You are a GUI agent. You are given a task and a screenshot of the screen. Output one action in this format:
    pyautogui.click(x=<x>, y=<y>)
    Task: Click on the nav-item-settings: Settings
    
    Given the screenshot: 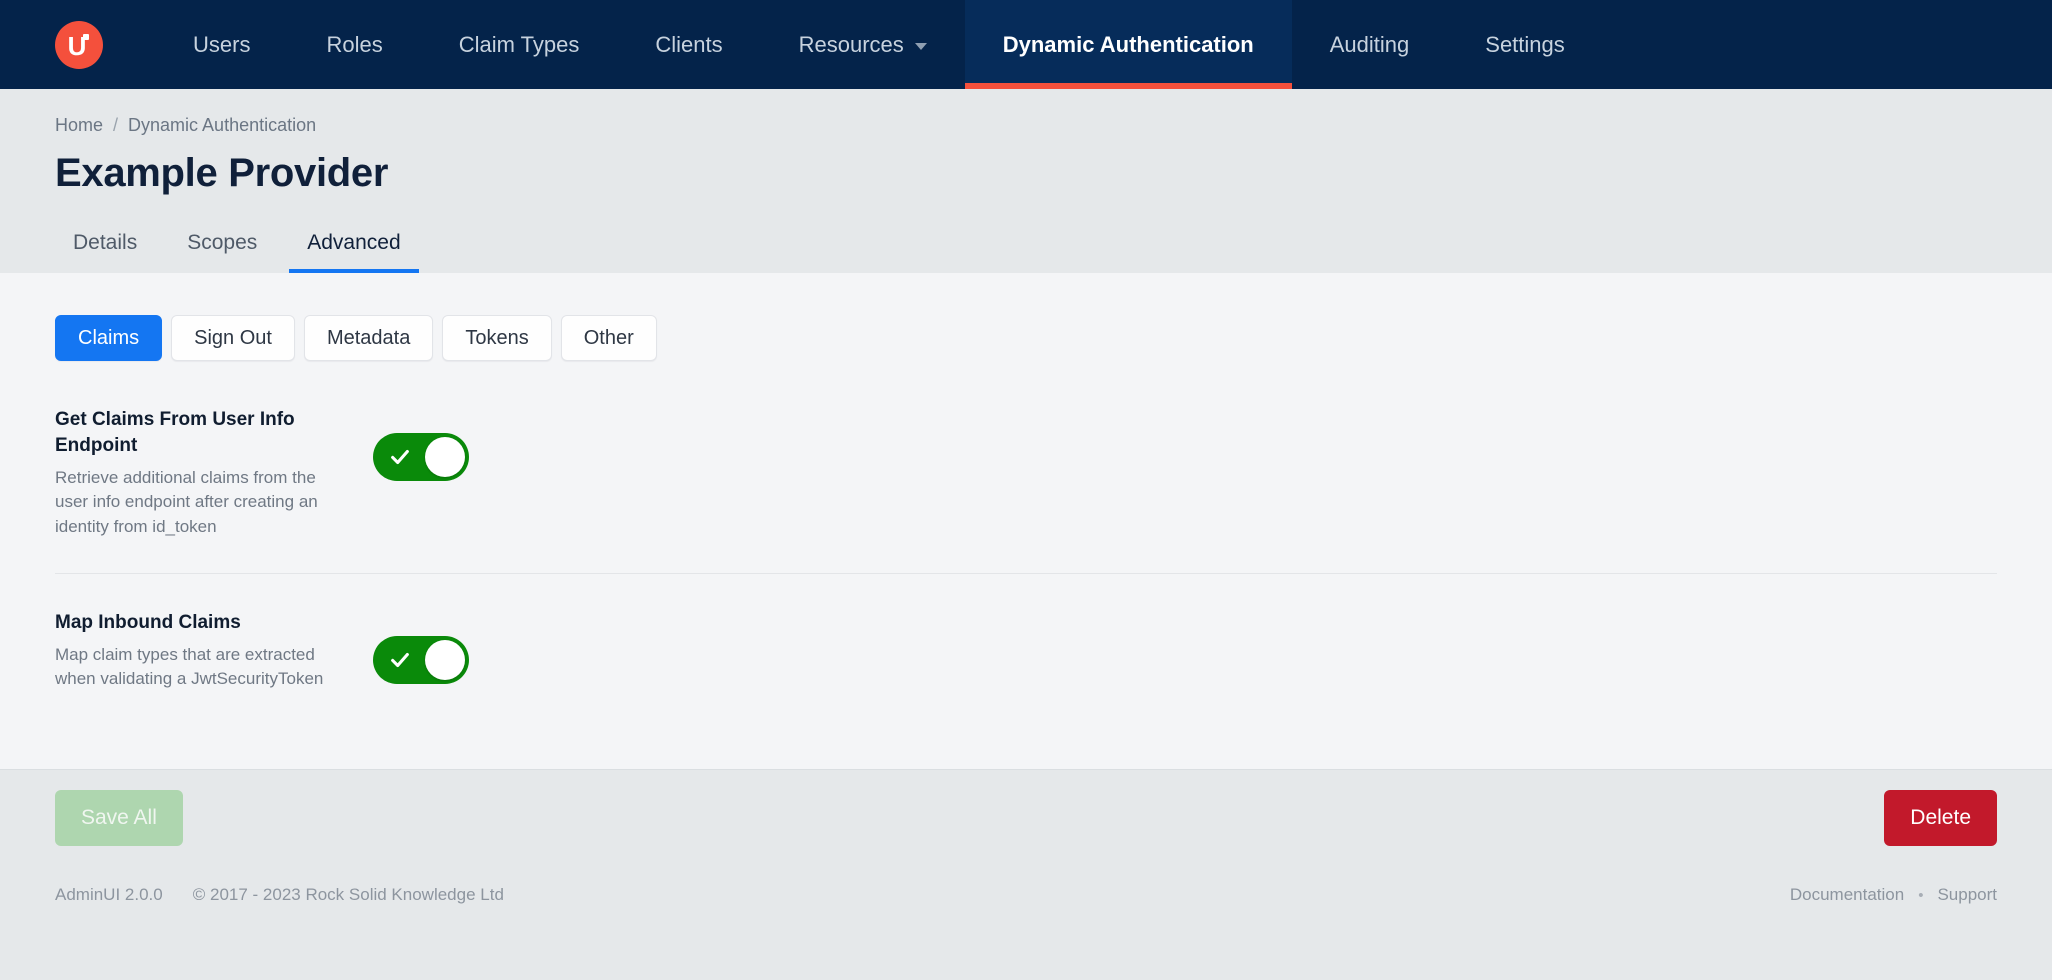 What is the action you would take?
    pyautogui.click(x=1525, y=44)
    